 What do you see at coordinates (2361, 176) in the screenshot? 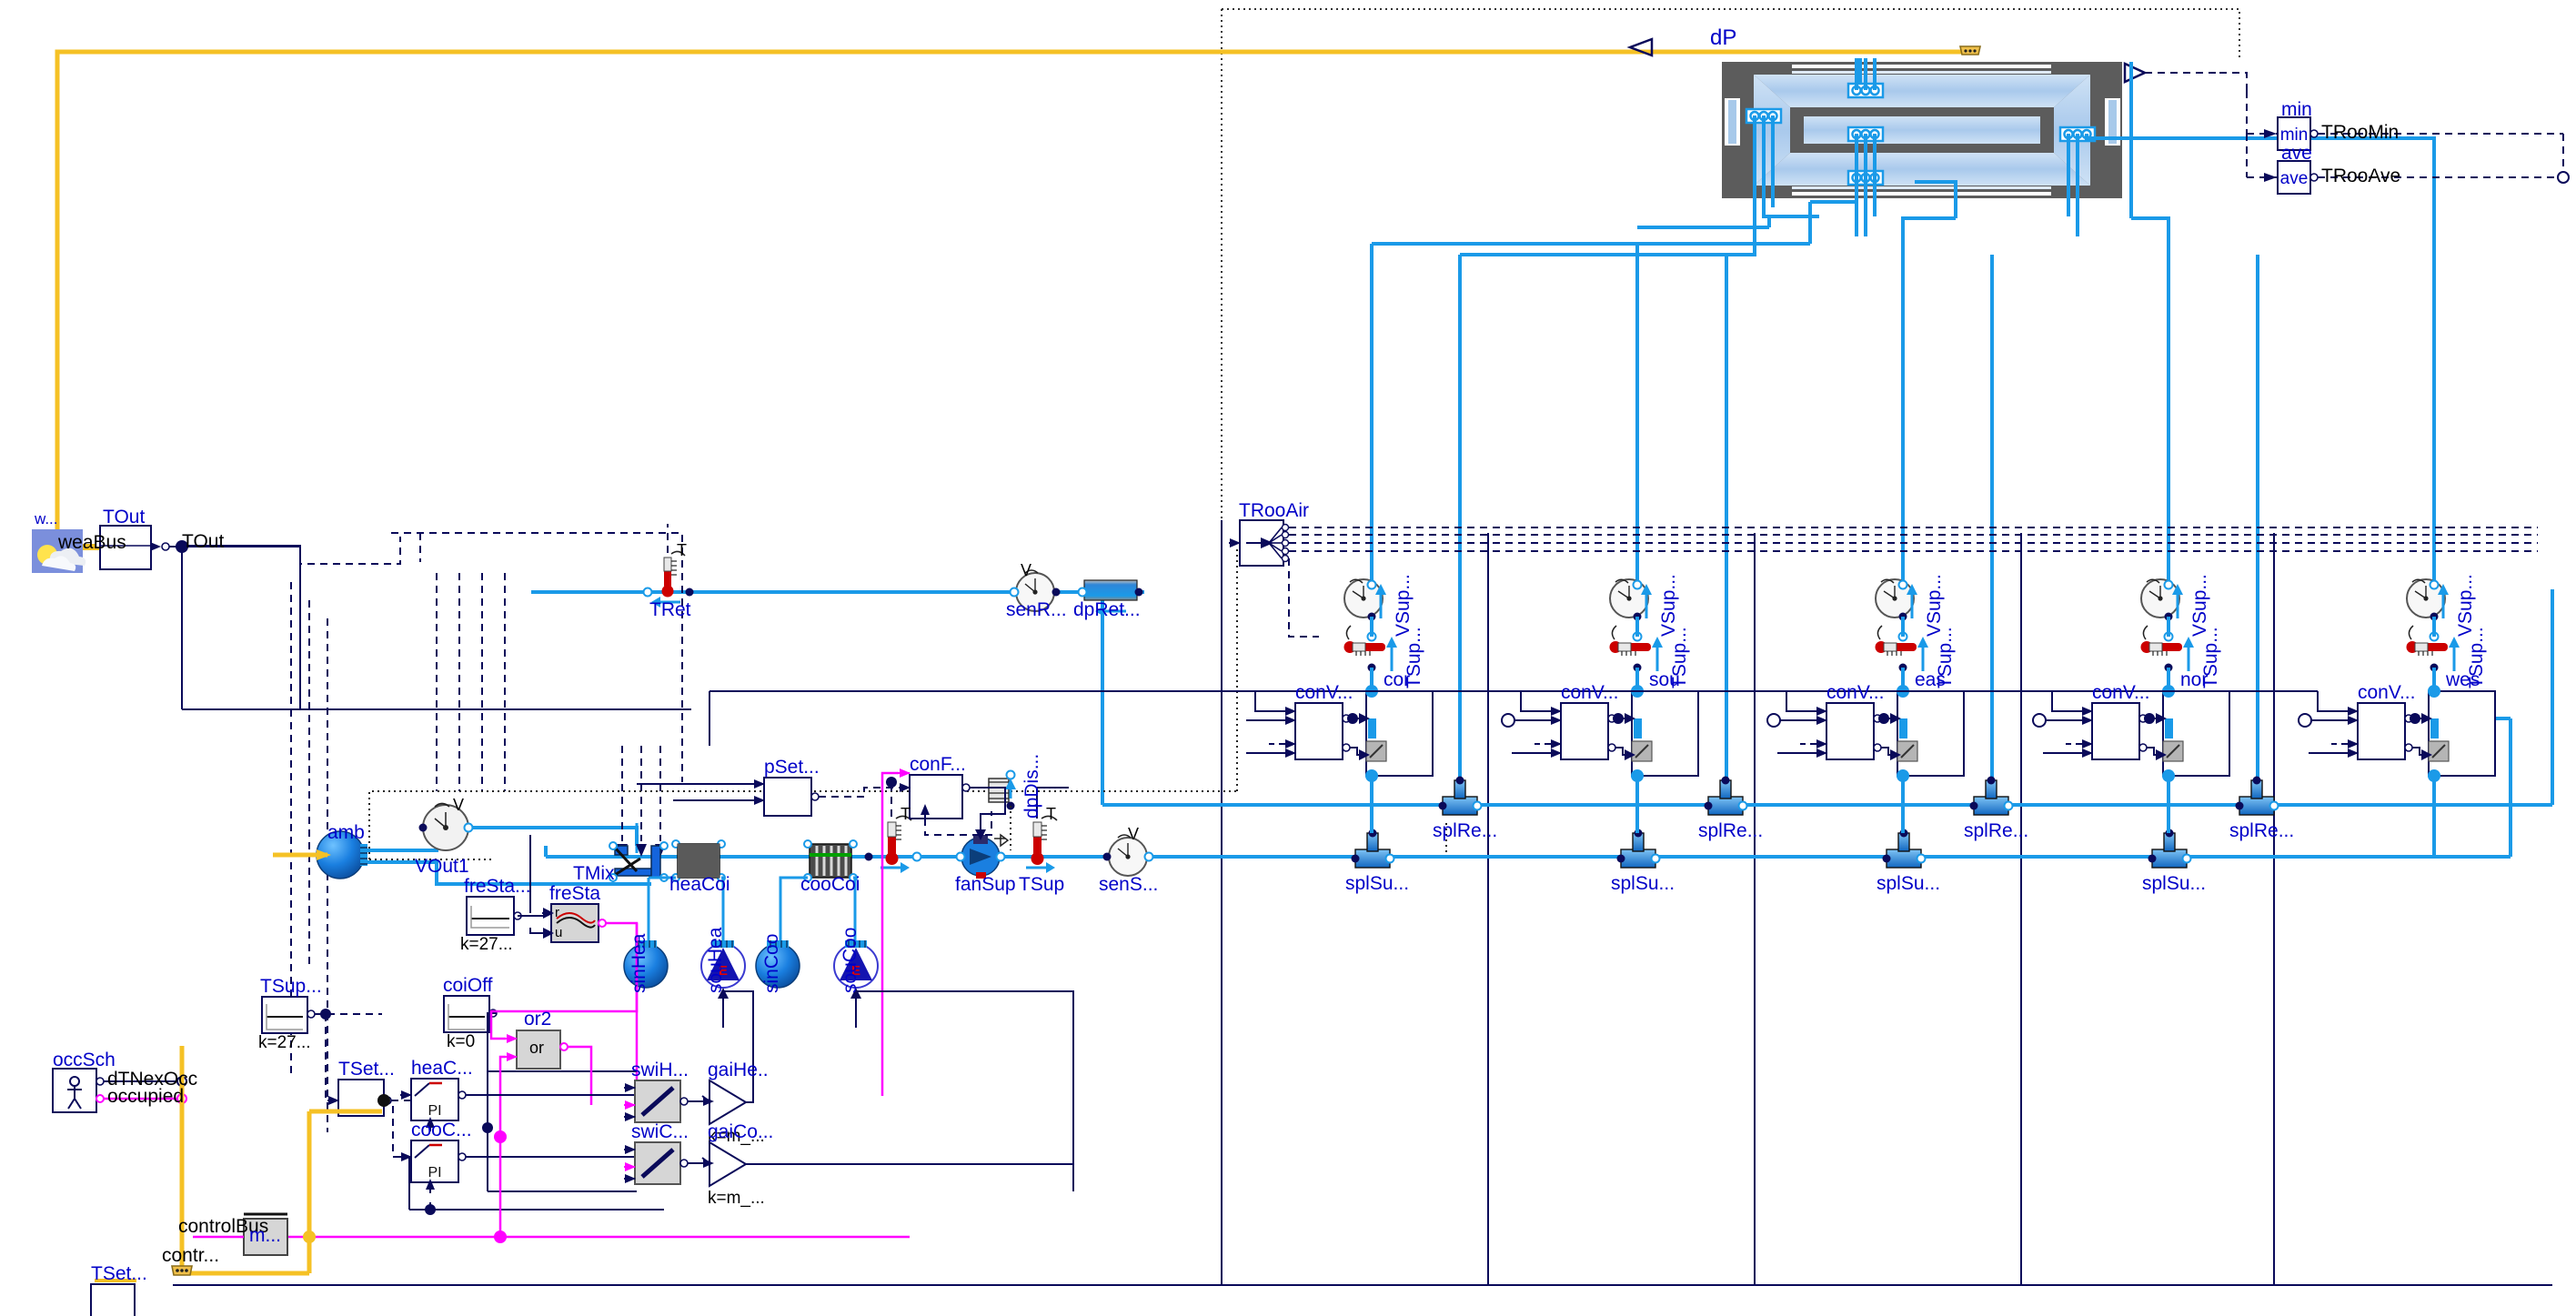
I see `trooAve-label: TRooAve` at bounding box center [2361, 176].